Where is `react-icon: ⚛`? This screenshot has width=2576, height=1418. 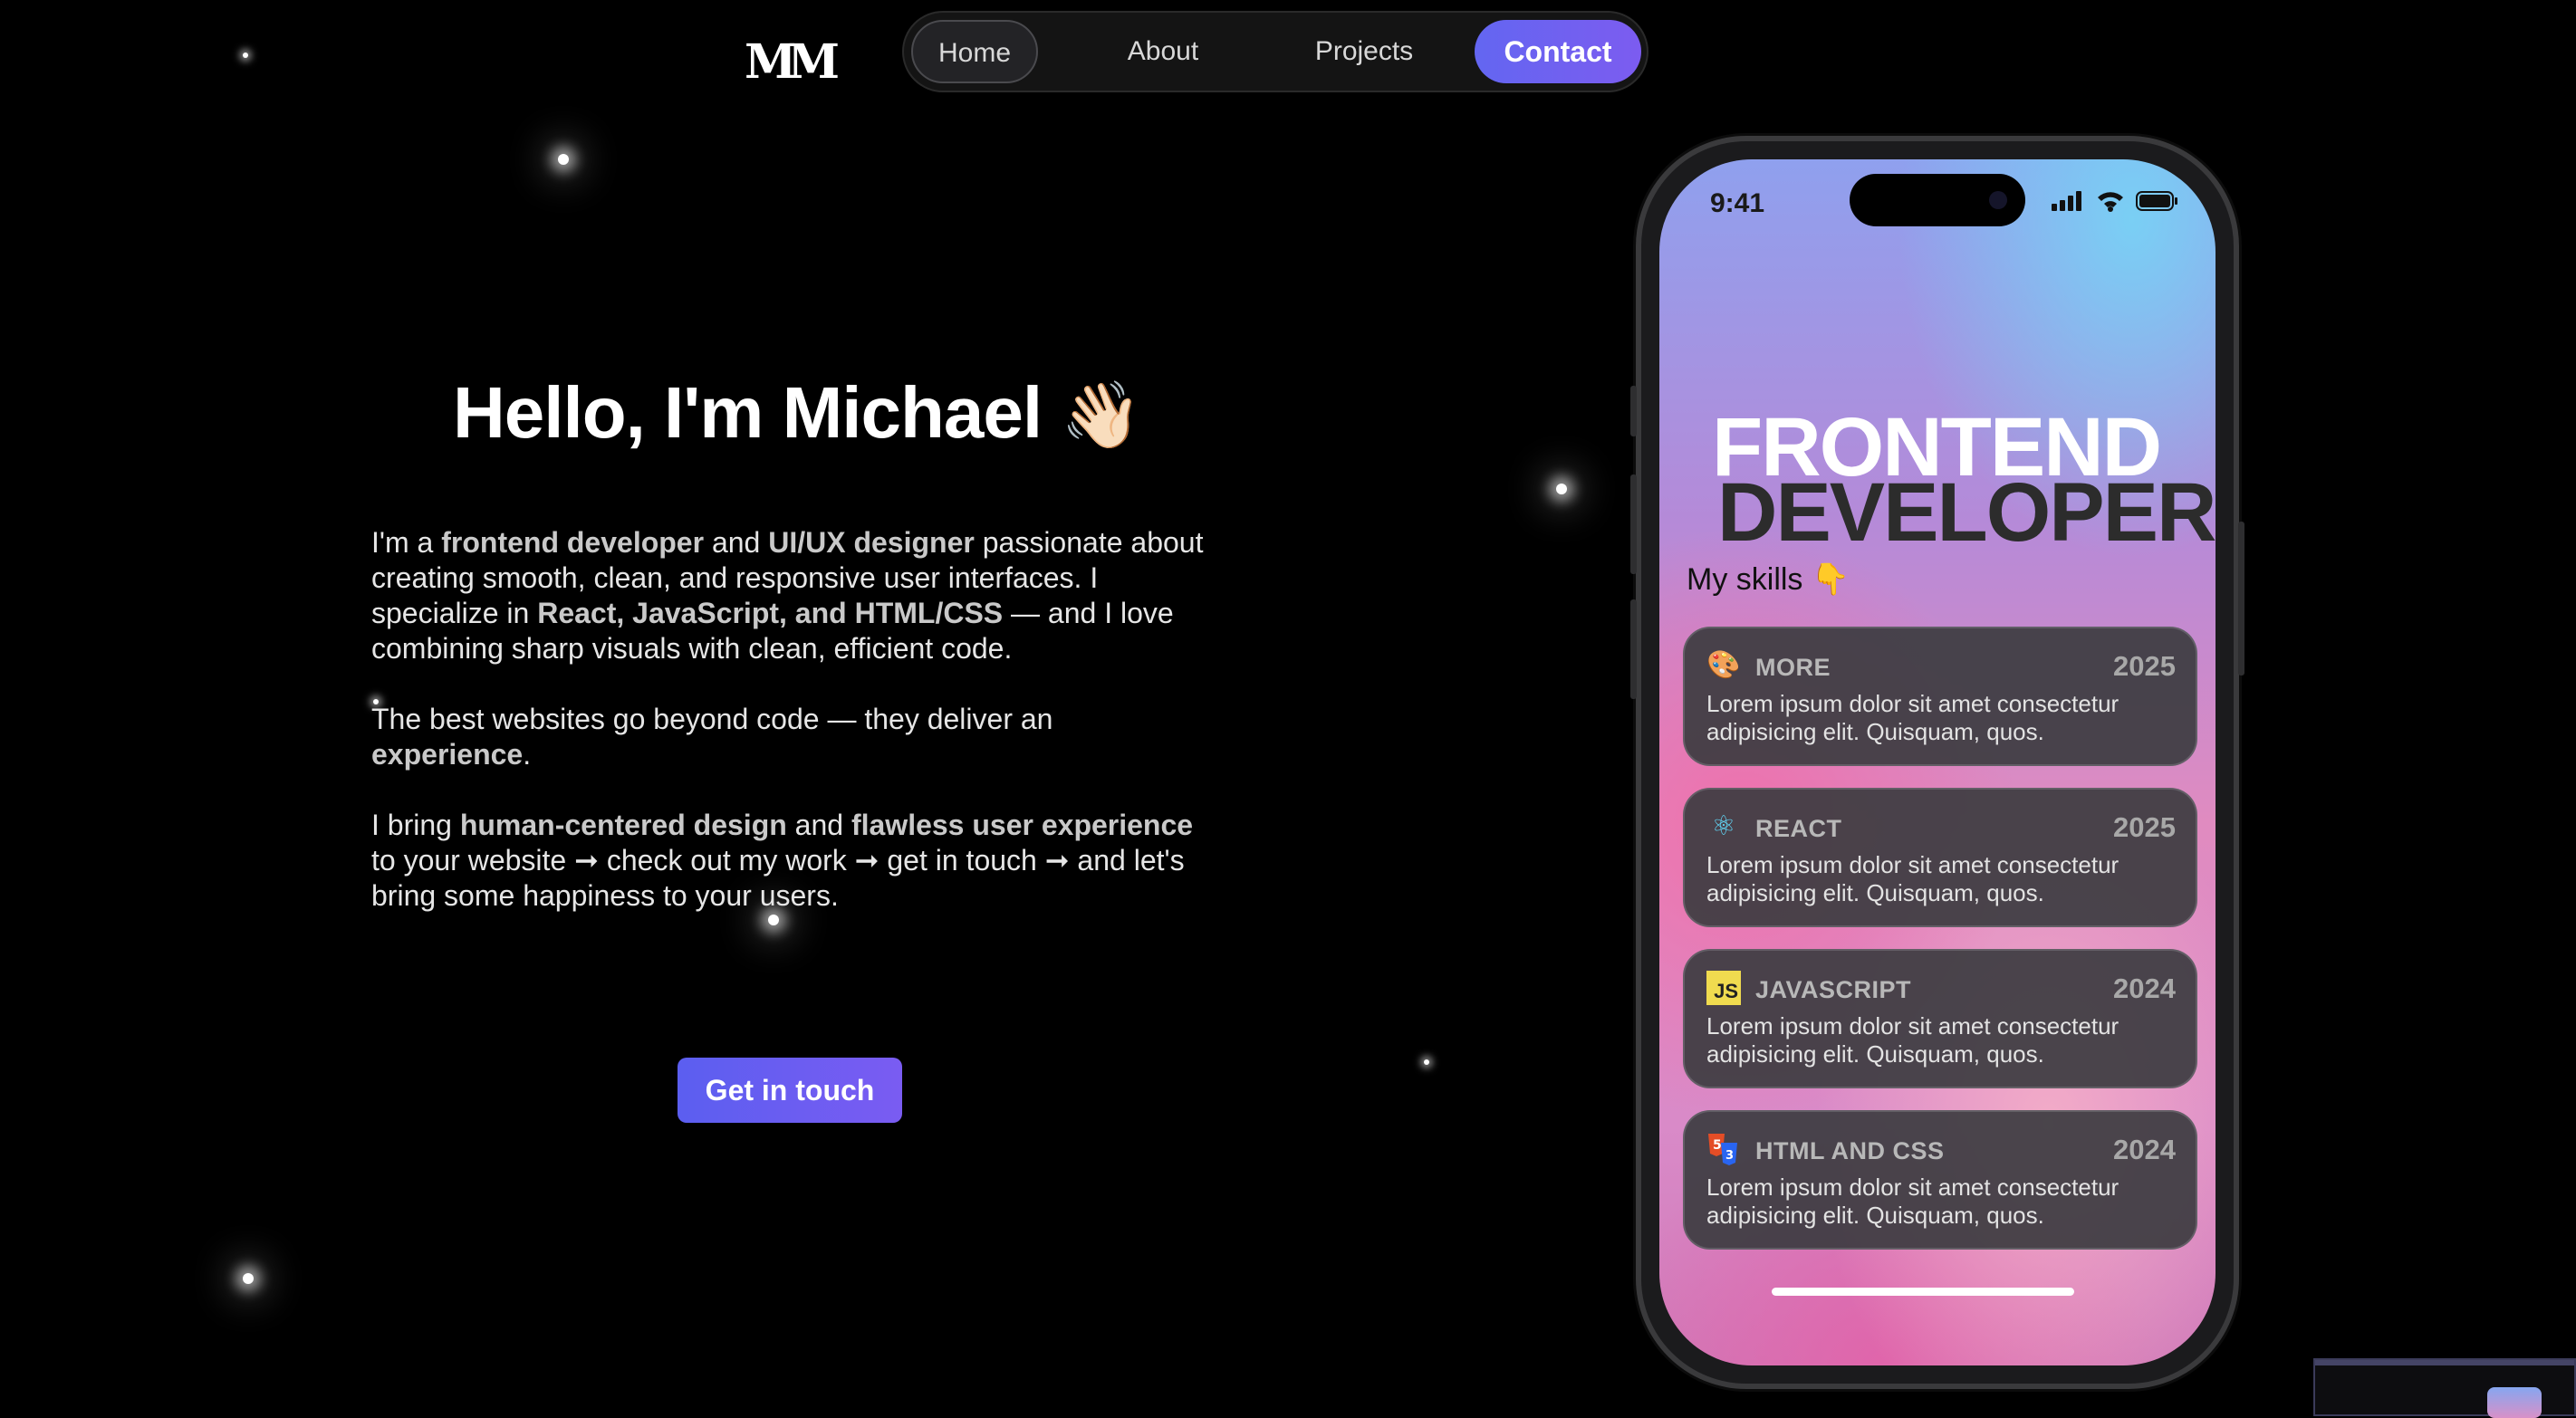 react-icon: ⚛ is located at coordinates (1723, 826).